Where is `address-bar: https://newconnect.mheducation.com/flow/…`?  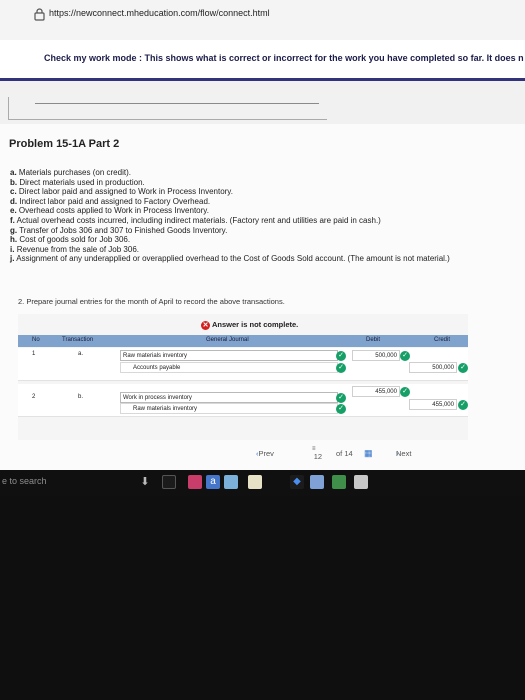 address-bar: https://newconnect.mheducation.com/flow/… is located at coordinates (262, 20).